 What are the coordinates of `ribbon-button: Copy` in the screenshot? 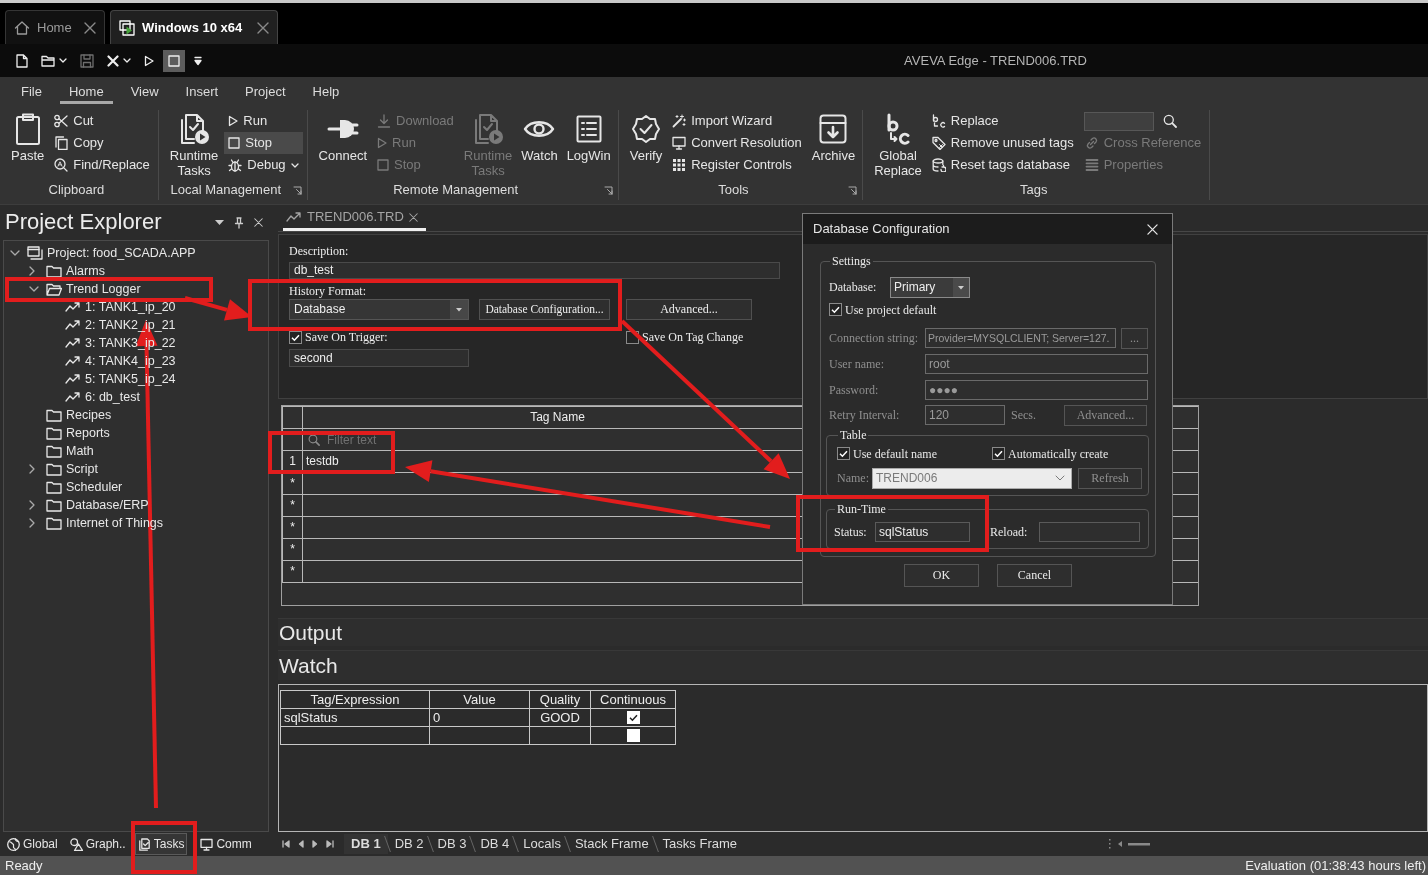 It's located at (102, 143).